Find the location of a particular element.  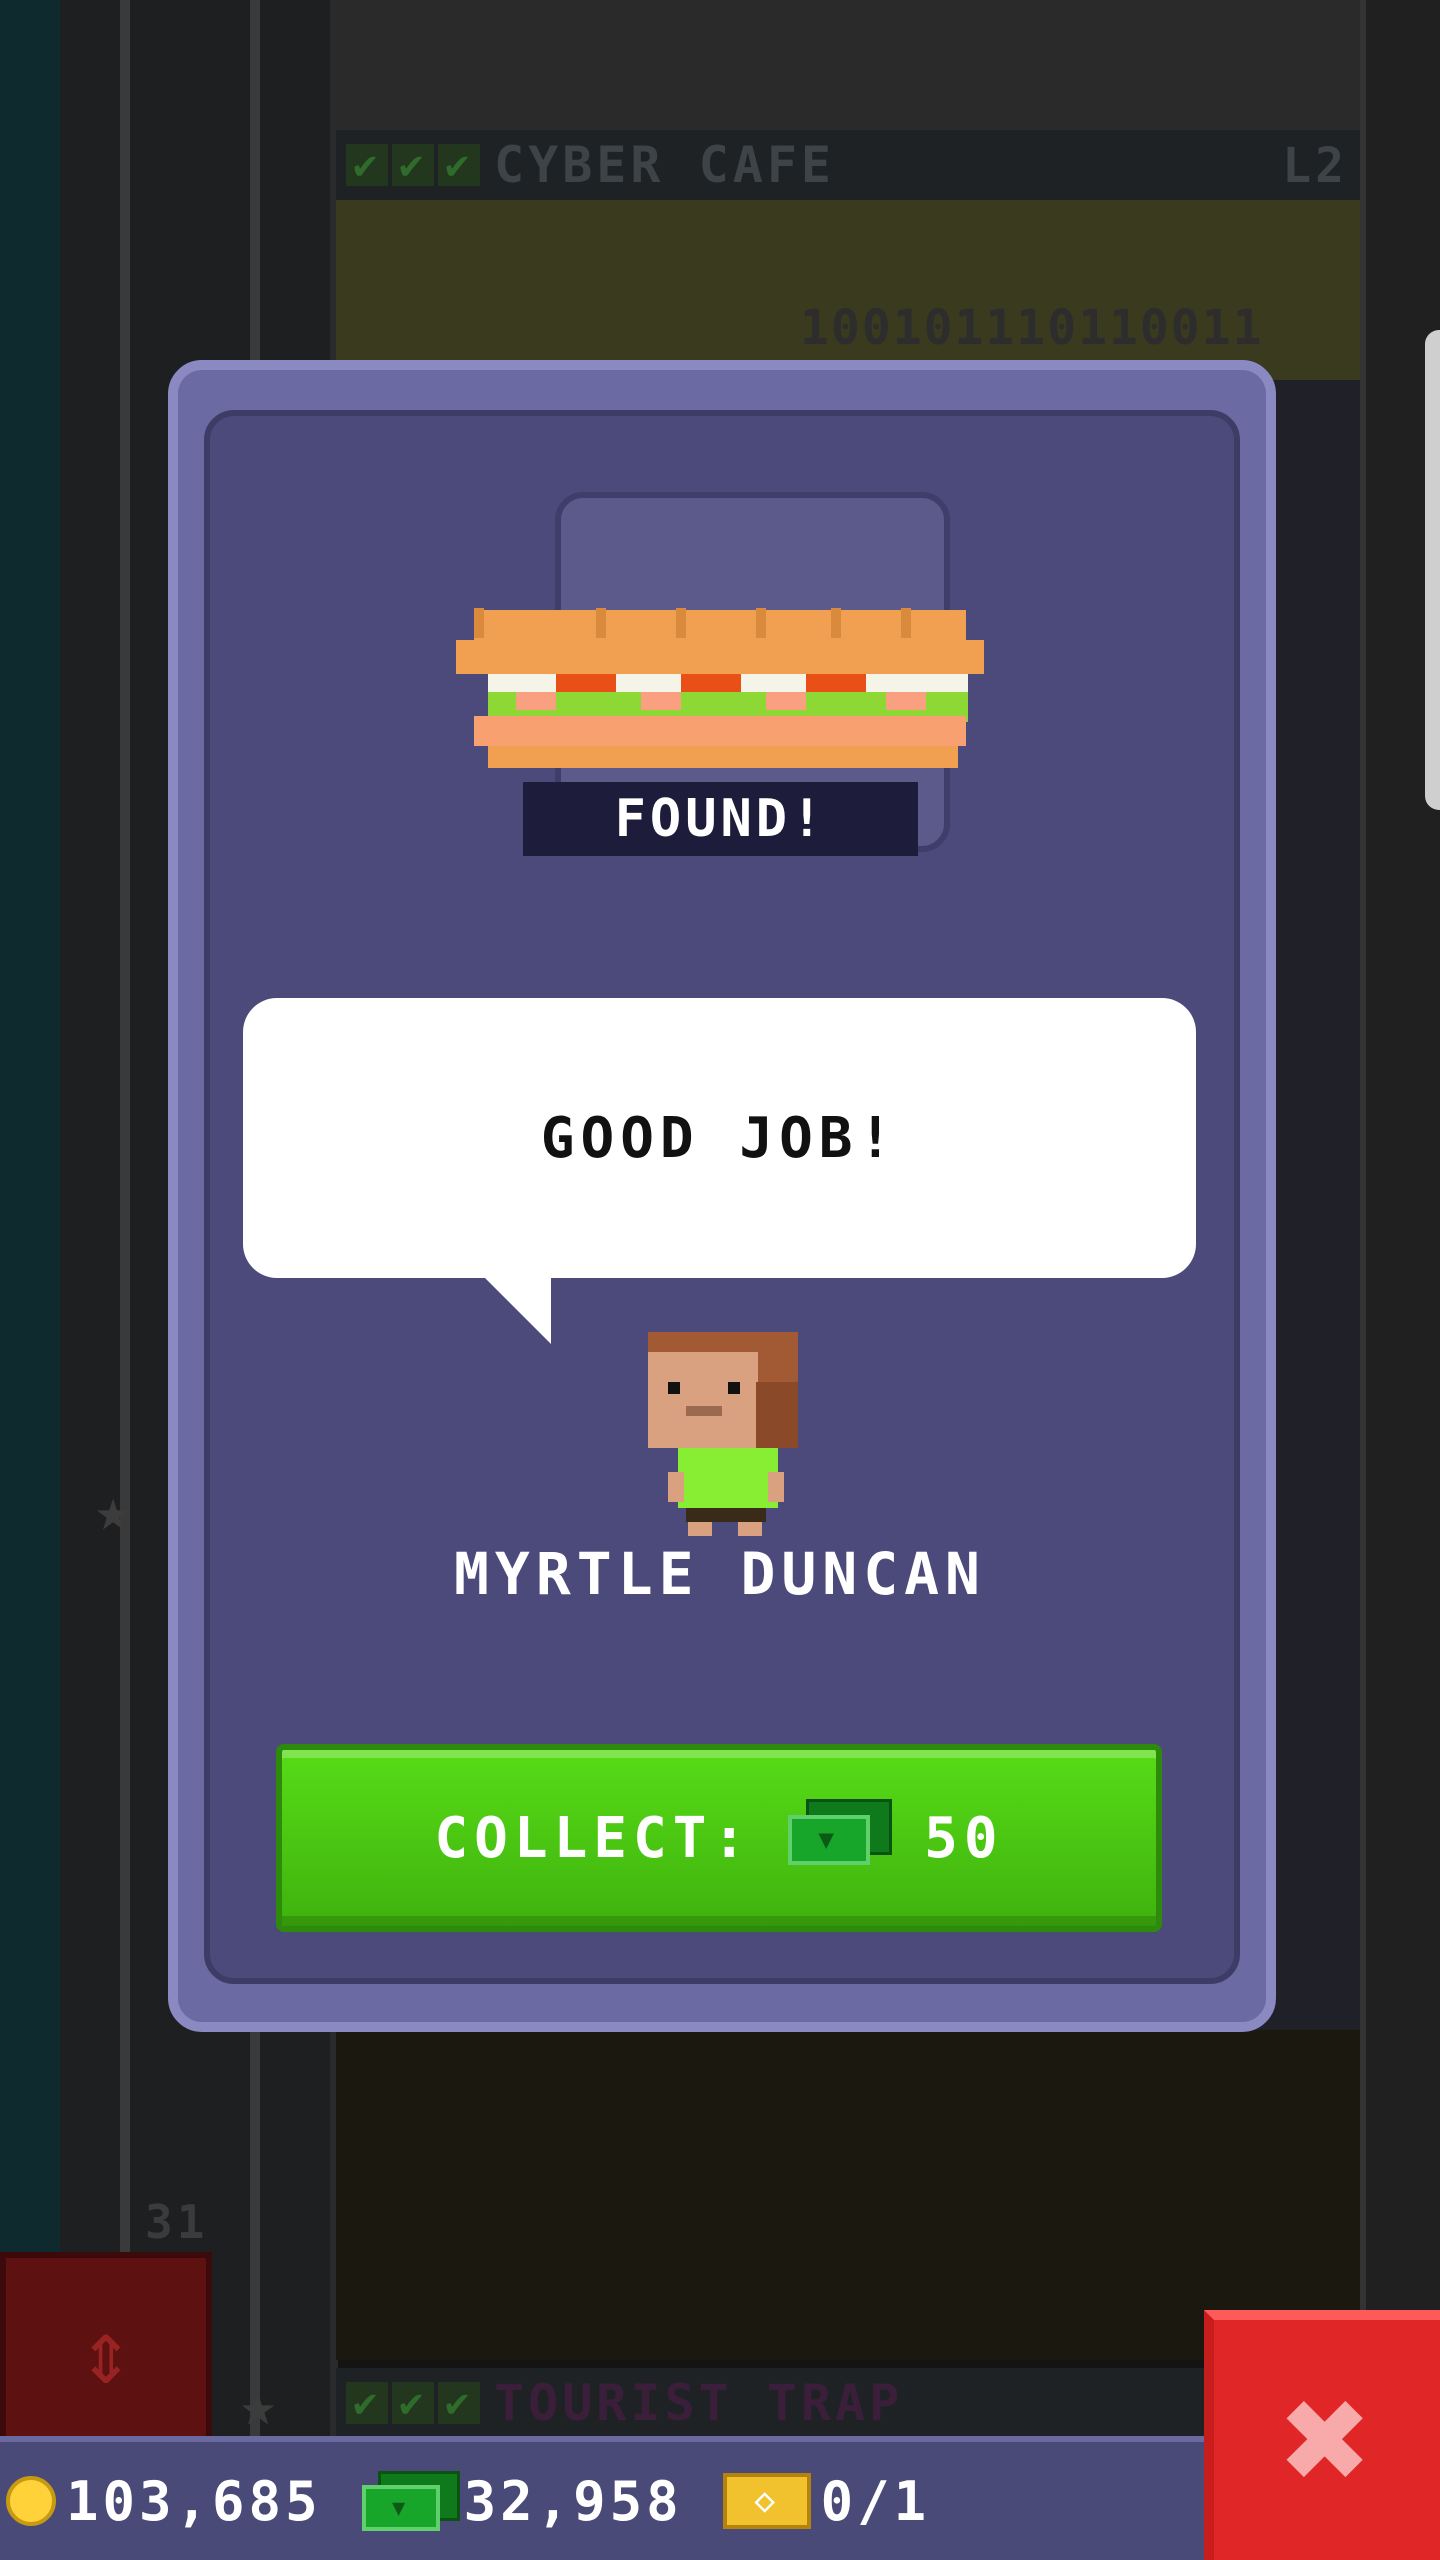

floor-top is located at coordinates (848, 70).